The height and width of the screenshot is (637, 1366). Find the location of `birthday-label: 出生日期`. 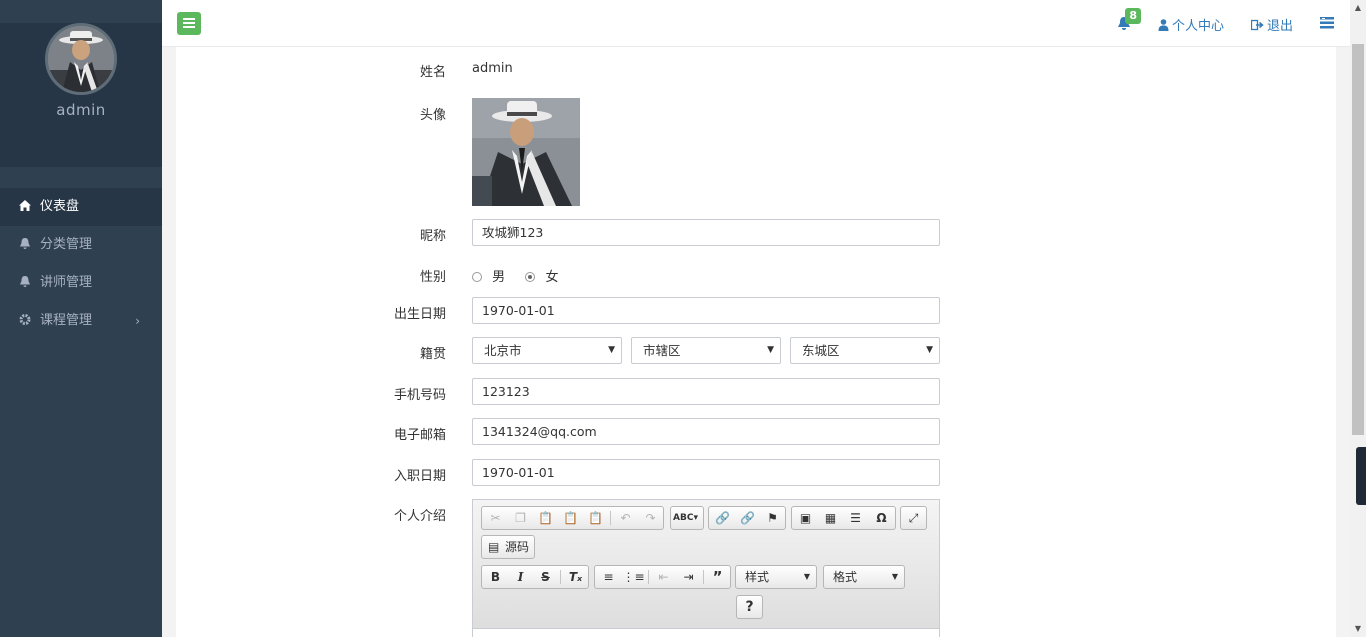

birthday-label: 出生日期 is located at coordinates (419, 314).